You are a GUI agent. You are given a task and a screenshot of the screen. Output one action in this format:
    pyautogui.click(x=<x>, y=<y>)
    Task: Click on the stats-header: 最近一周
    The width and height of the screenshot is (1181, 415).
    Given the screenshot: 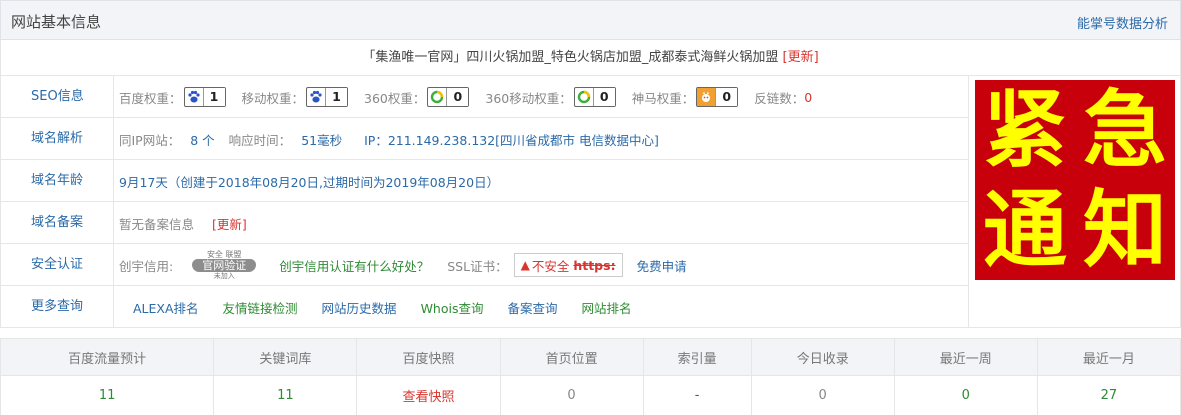 What is the action you would take?
    pyautogui.click(x=965, y=357)
    